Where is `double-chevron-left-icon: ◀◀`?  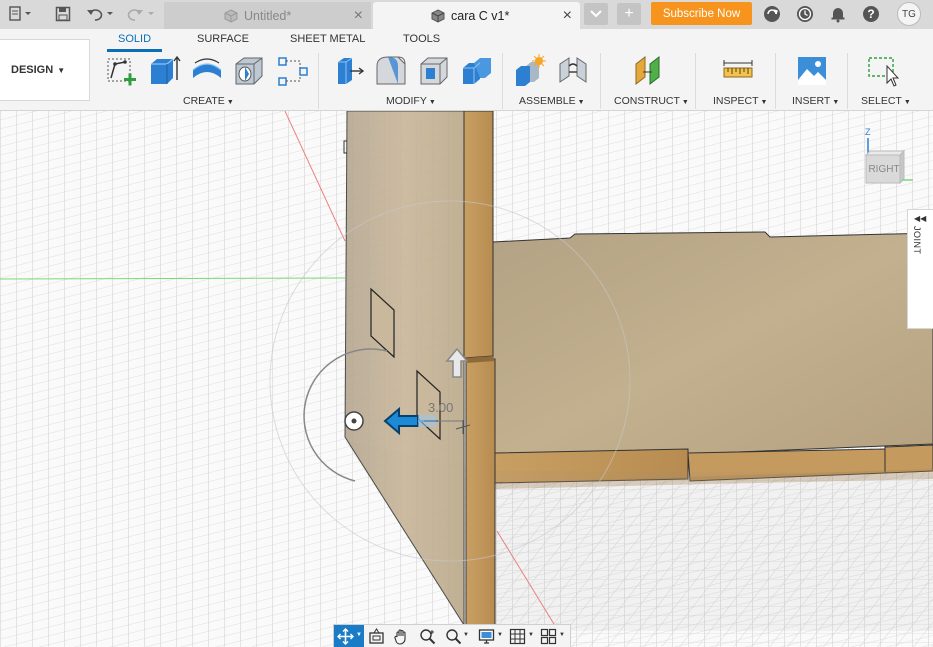
double-chevron-left-icon: ◀◀ is located at coordinates (920, 218).